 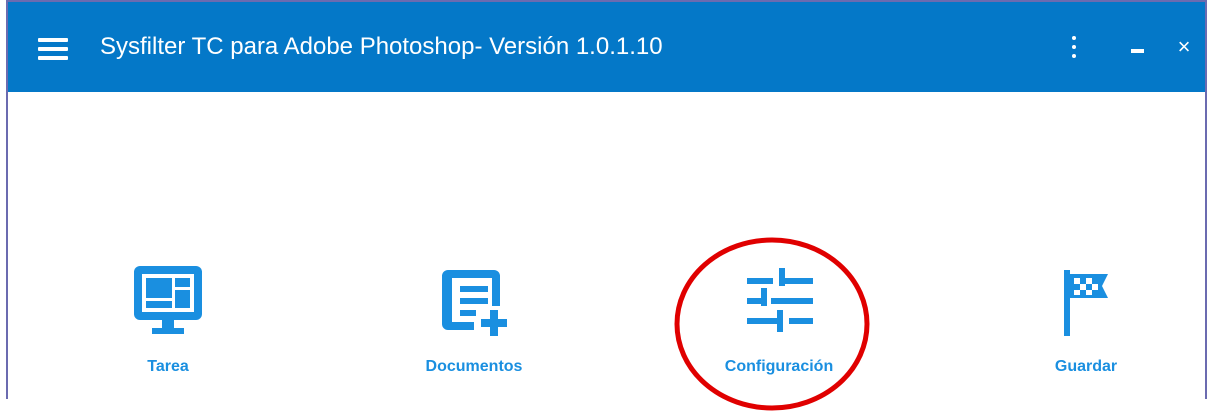 I want to click on kebab-icon, so click(x=1074, y=38).